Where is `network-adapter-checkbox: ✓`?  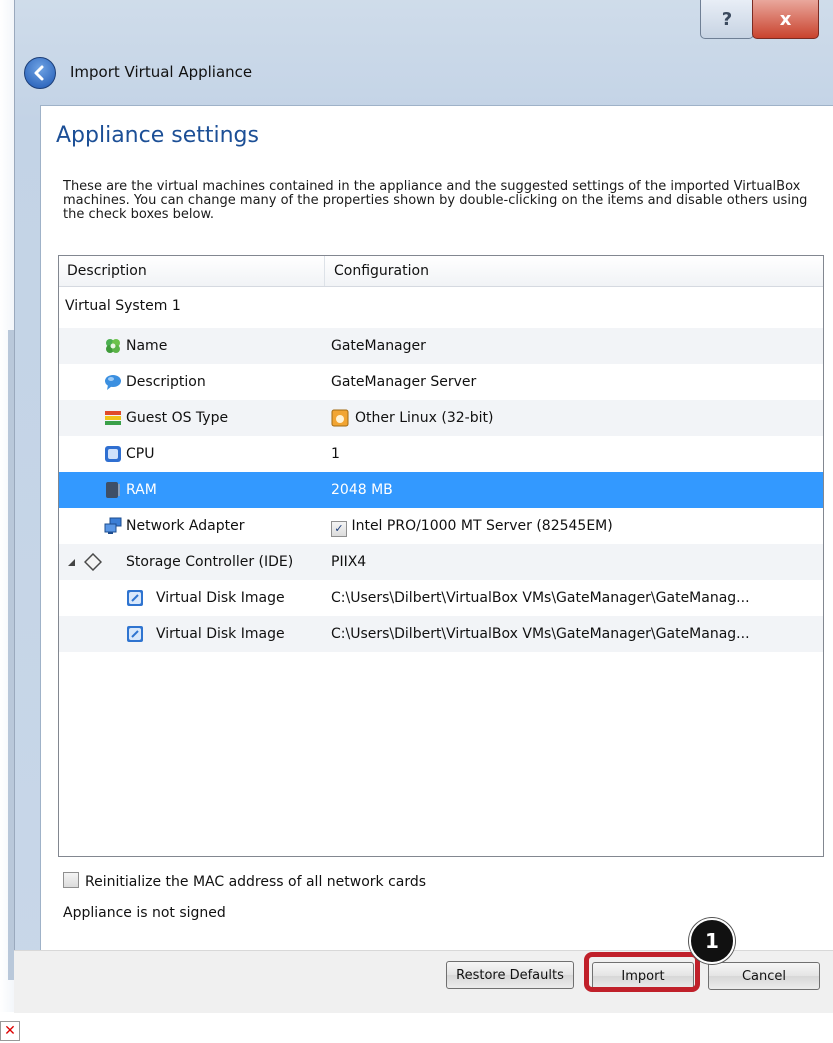 network-adapter-checkbox: ✓ is located at coordinates (339, 529).